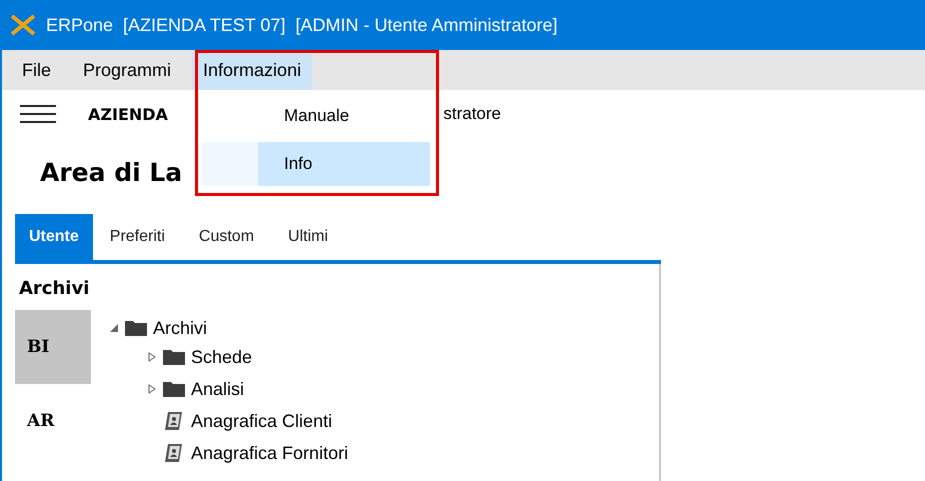  Describe the element at coordinates (53, 347) in the screenshot. I see `module-button: BI` at that location.